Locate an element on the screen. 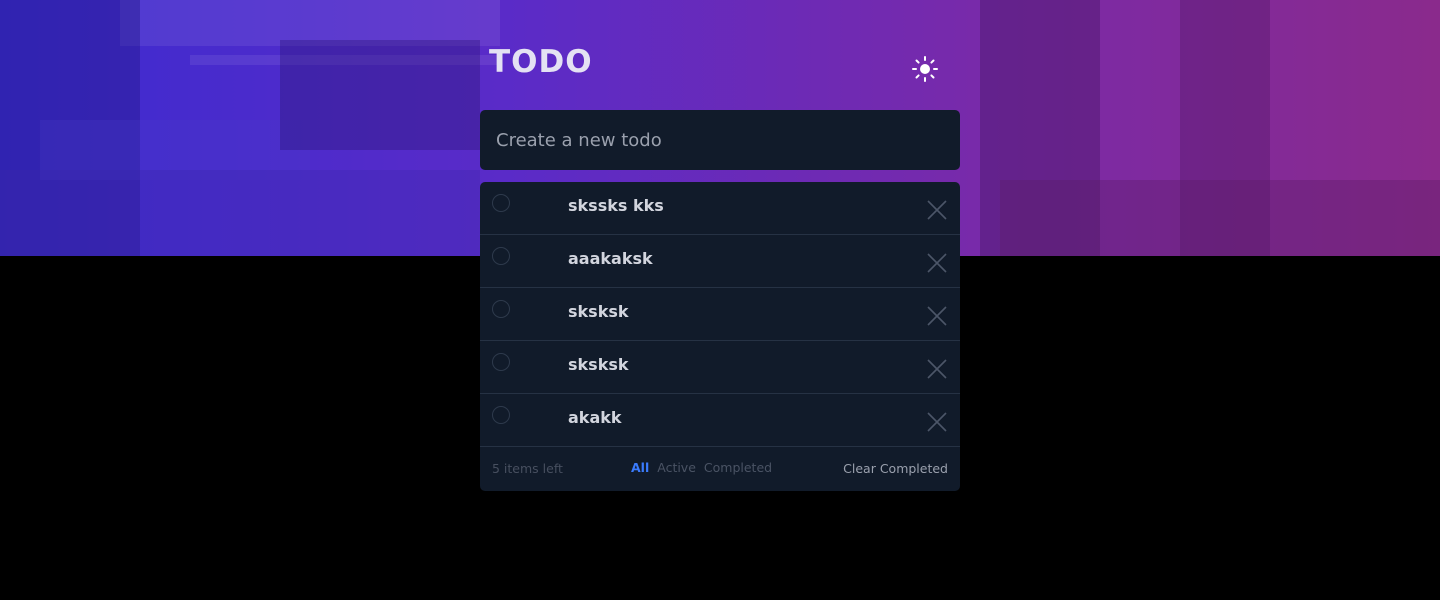 The height and width of the screenshot is (600, 1440). page-title: TODO is located at coordinates (541, 62).